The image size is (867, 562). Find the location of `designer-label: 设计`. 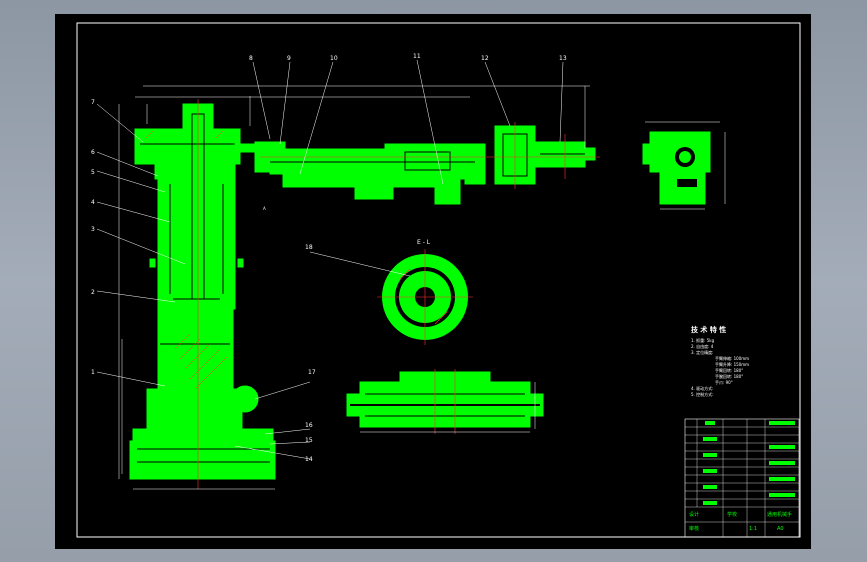

designer-label: 设计 is located at coordinates (694, 514).